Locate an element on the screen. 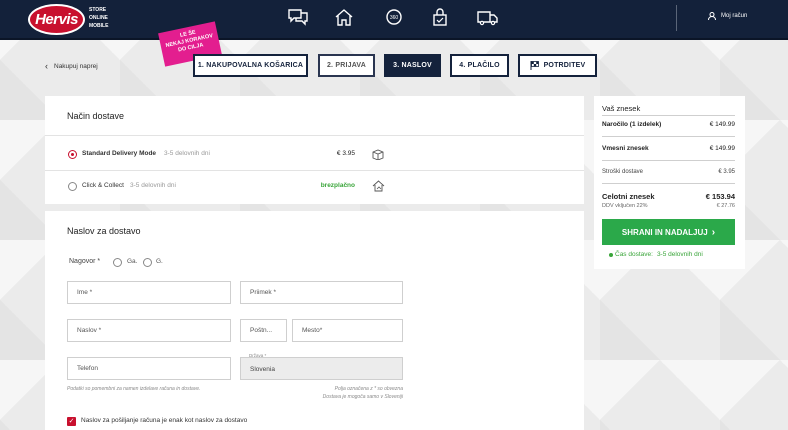 Image resolution: width=788 pixels, height=430 pixels. required-hint-line: Polja označena z * so obvezna is located at coordinates (368, 389).